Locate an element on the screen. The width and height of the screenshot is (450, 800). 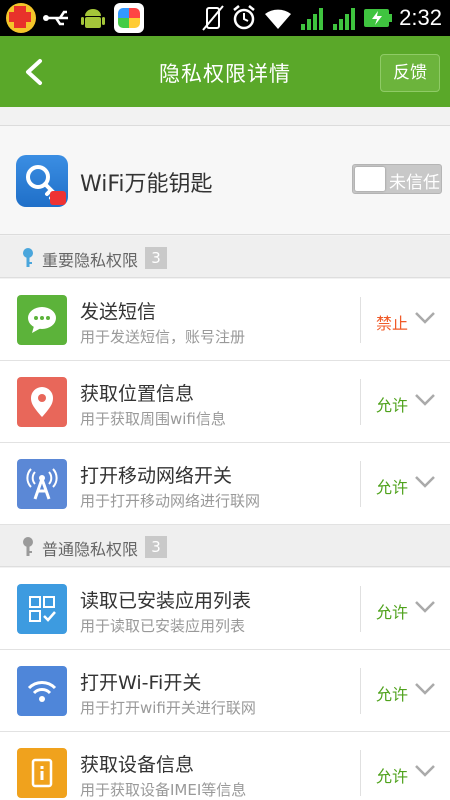
android-icon is located at coordinates (93, 18).